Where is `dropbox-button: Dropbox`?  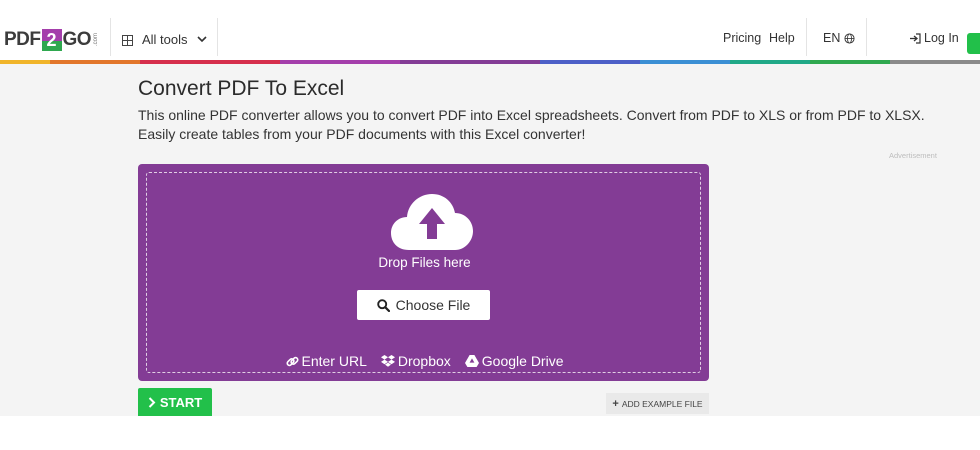
dropbox-button: Dropbox is located at coordinates (415, 361).